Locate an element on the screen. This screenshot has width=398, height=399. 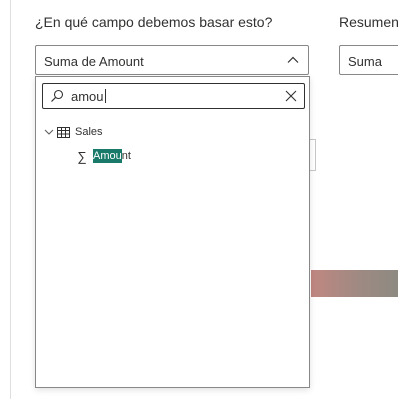
color-gradient-bar is located at coordinates (354, 283).